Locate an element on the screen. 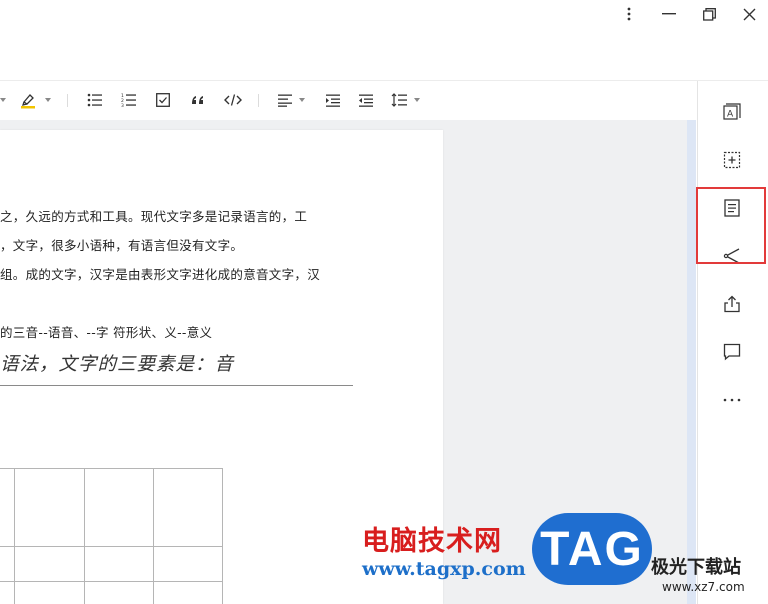 The width and height of the screenshot is (768, 604). watermark-url: www.tagxp.com is located at coordinates (444, 569).